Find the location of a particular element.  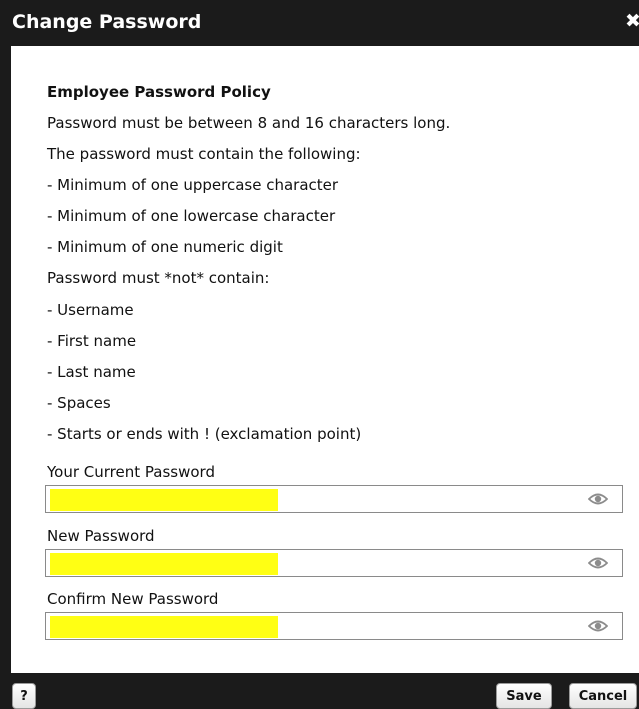

cancel-button: Cancel is located at coordinates (603, 696).